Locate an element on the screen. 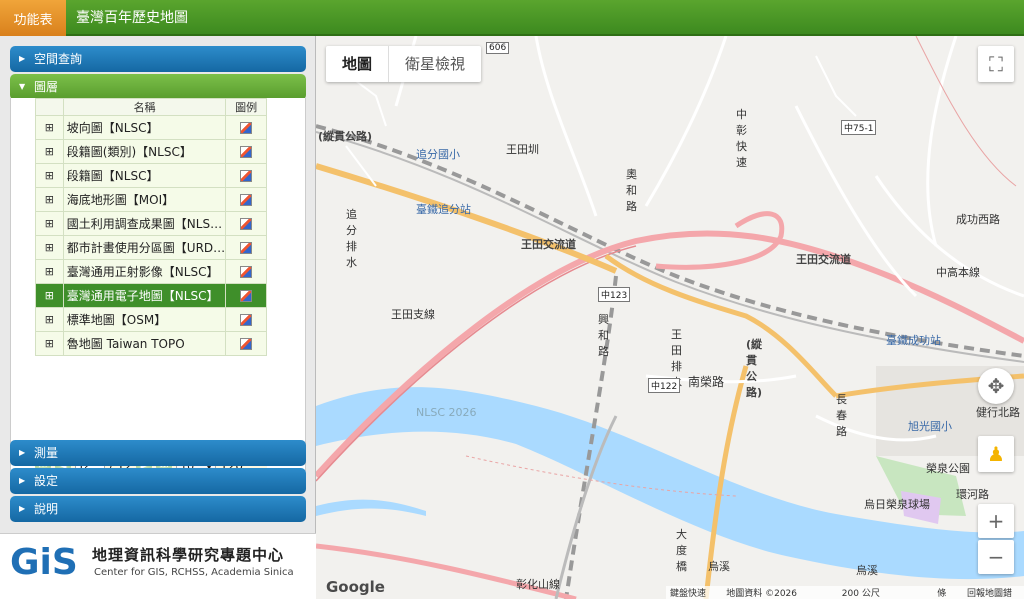 This screenshot has height=599, width=1024. table-row: ⊞ 海底地形圖【MOI】 is located at coordinates (151, 199).